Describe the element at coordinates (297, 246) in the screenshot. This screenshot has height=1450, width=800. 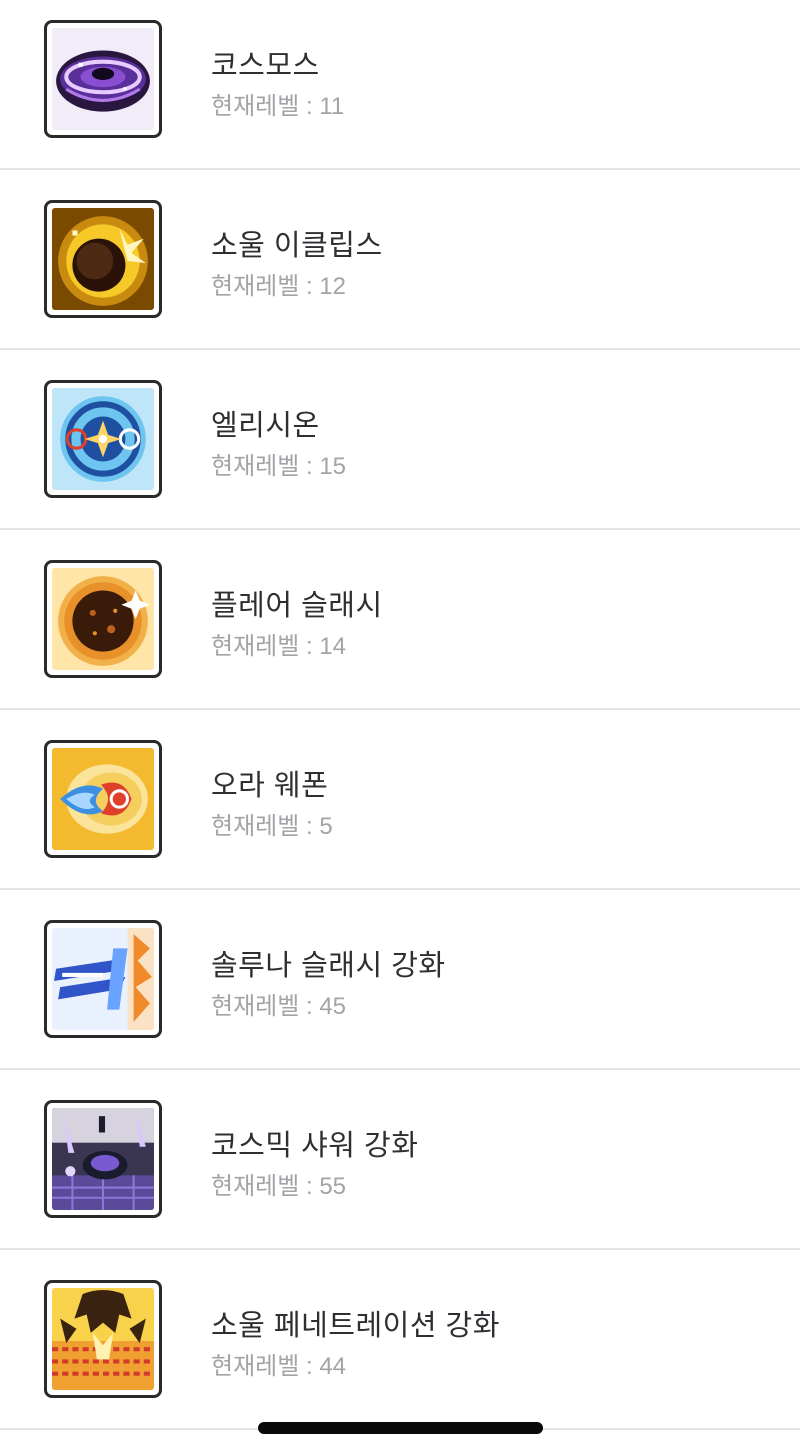
I see `skill-name: 소울 이클립스` at that location.